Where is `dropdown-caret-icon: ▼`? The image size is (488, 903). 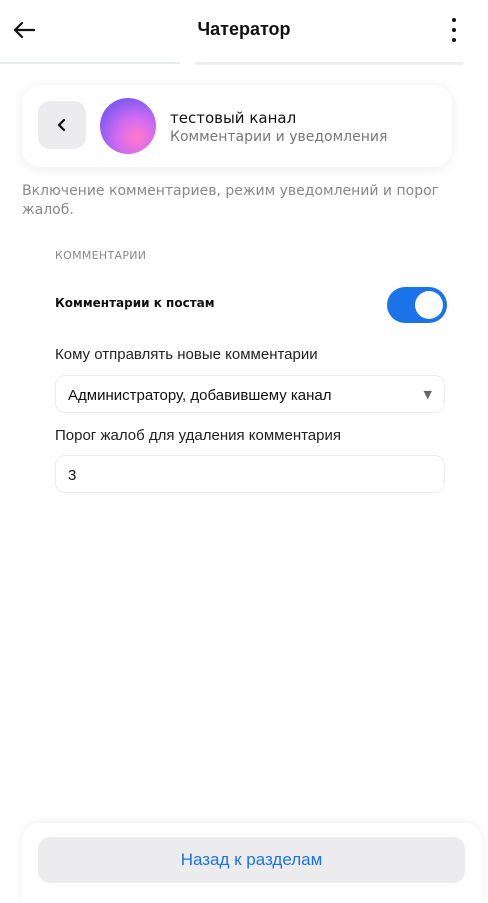
dropdown-caret-icon: ▼ is located at coordinates (427, 394).